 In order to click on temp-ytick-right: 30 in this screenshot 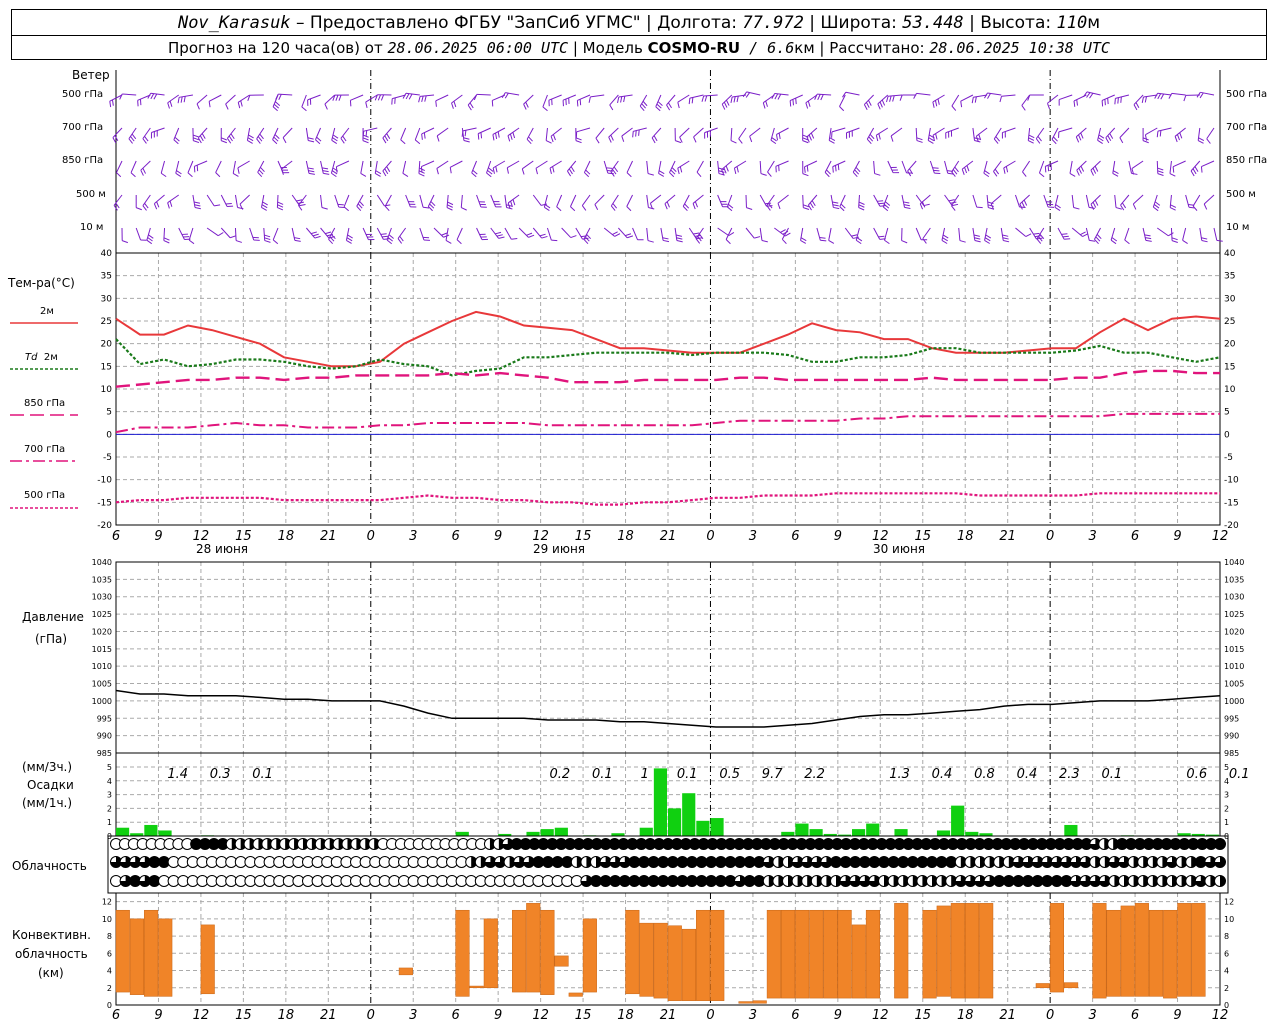, I will do `click(1230, 299)`.